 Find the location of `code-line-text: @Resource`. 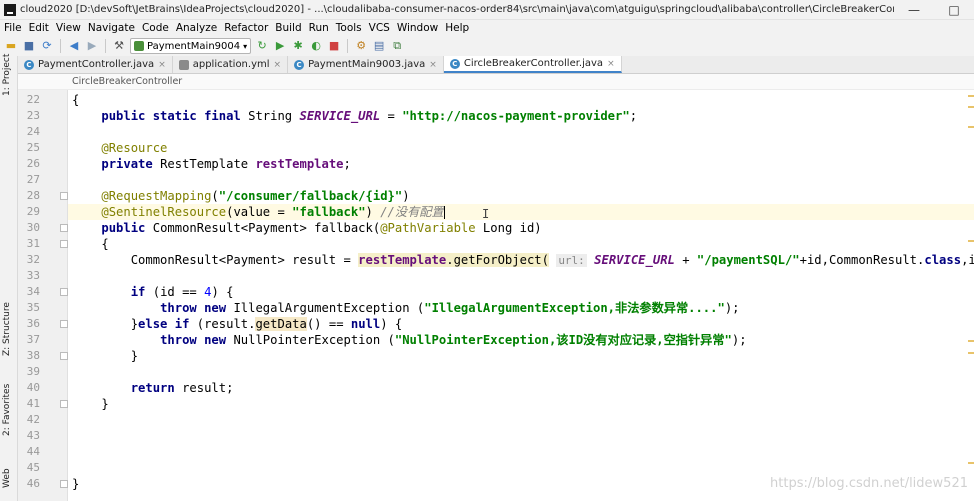

code-line-text: @Resource is located at coordinates (134, 148).